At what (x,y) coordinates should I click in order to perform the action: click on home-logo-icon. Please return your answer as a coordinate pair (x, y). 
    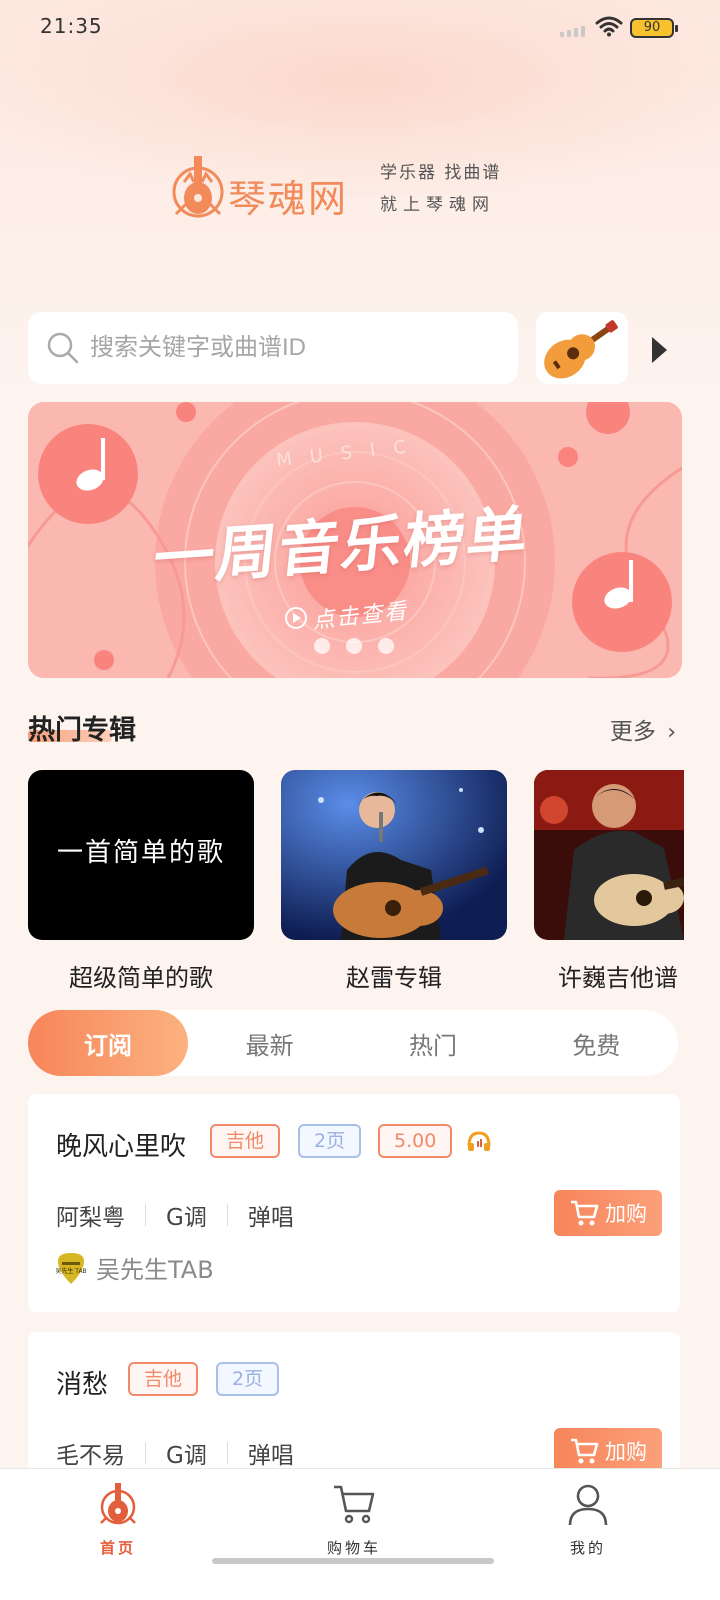
    Looking at the image, I should click on (118, 1504).